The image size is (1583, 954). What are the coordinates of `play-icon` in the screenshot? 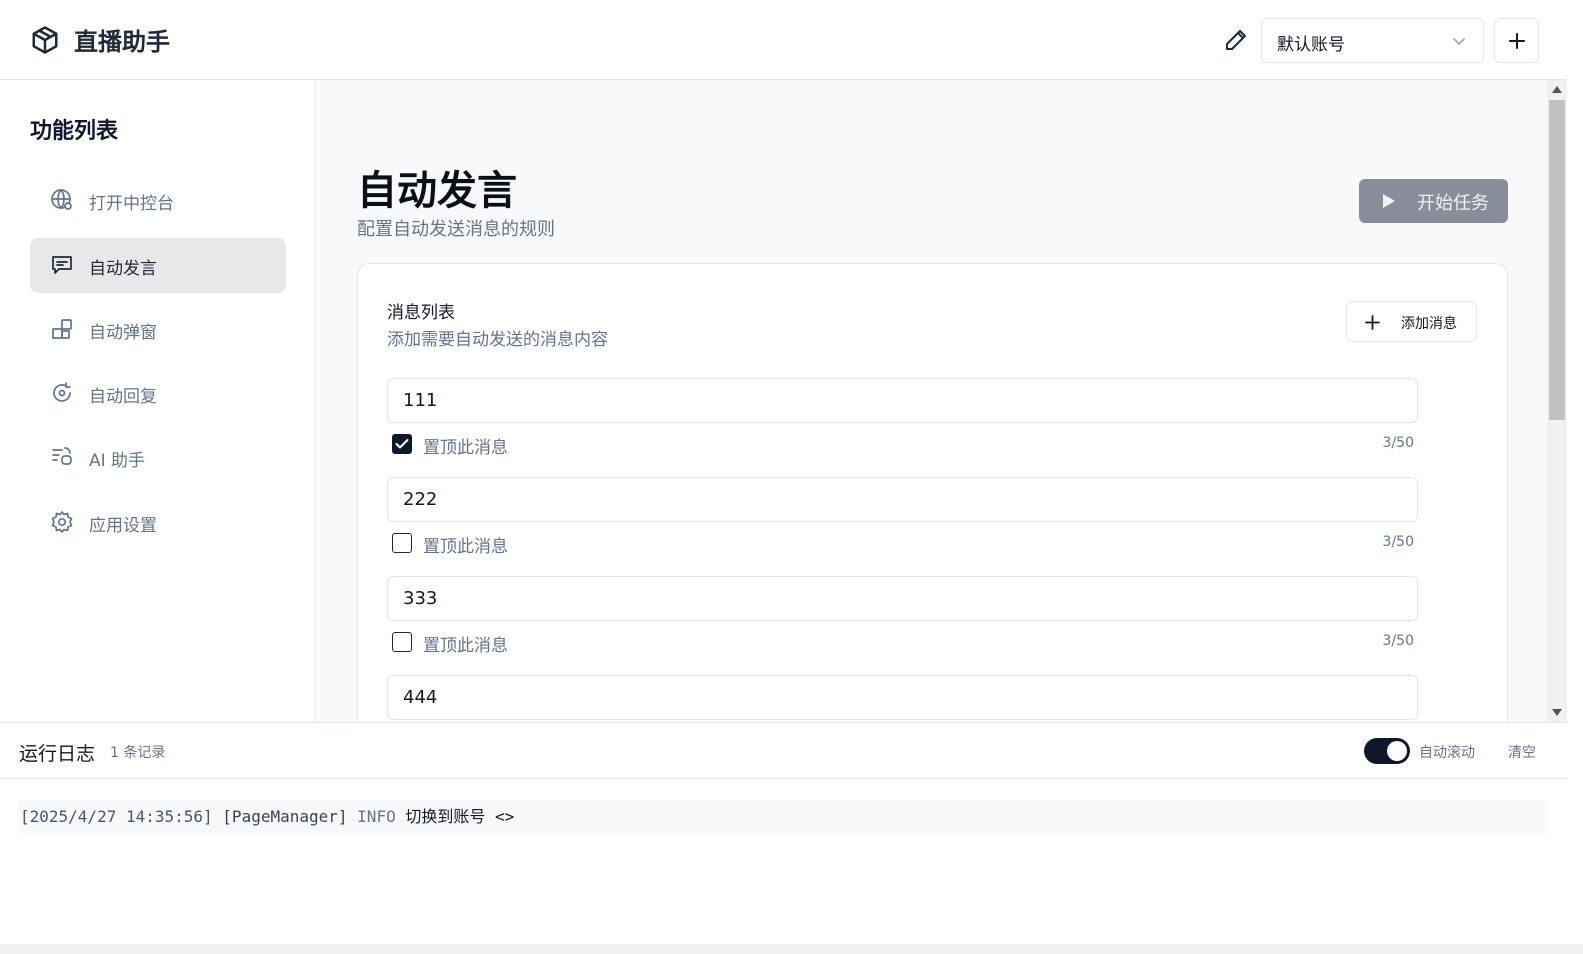 It's located at (1389, 201).